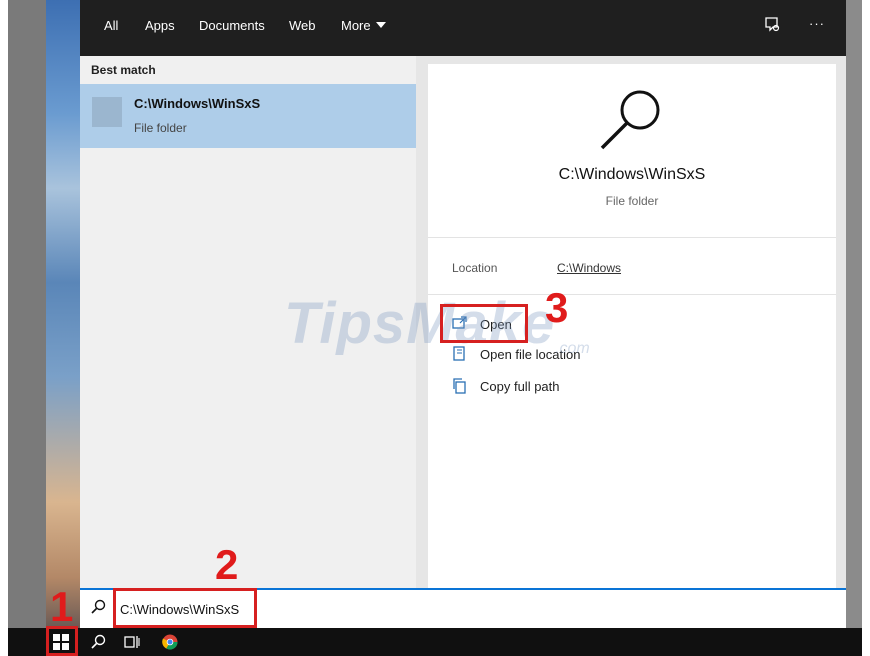  What do you see at coordinates (854, 314) in the screenshot?
I see `desktop-right-edge` at bounding box center [854, 314].